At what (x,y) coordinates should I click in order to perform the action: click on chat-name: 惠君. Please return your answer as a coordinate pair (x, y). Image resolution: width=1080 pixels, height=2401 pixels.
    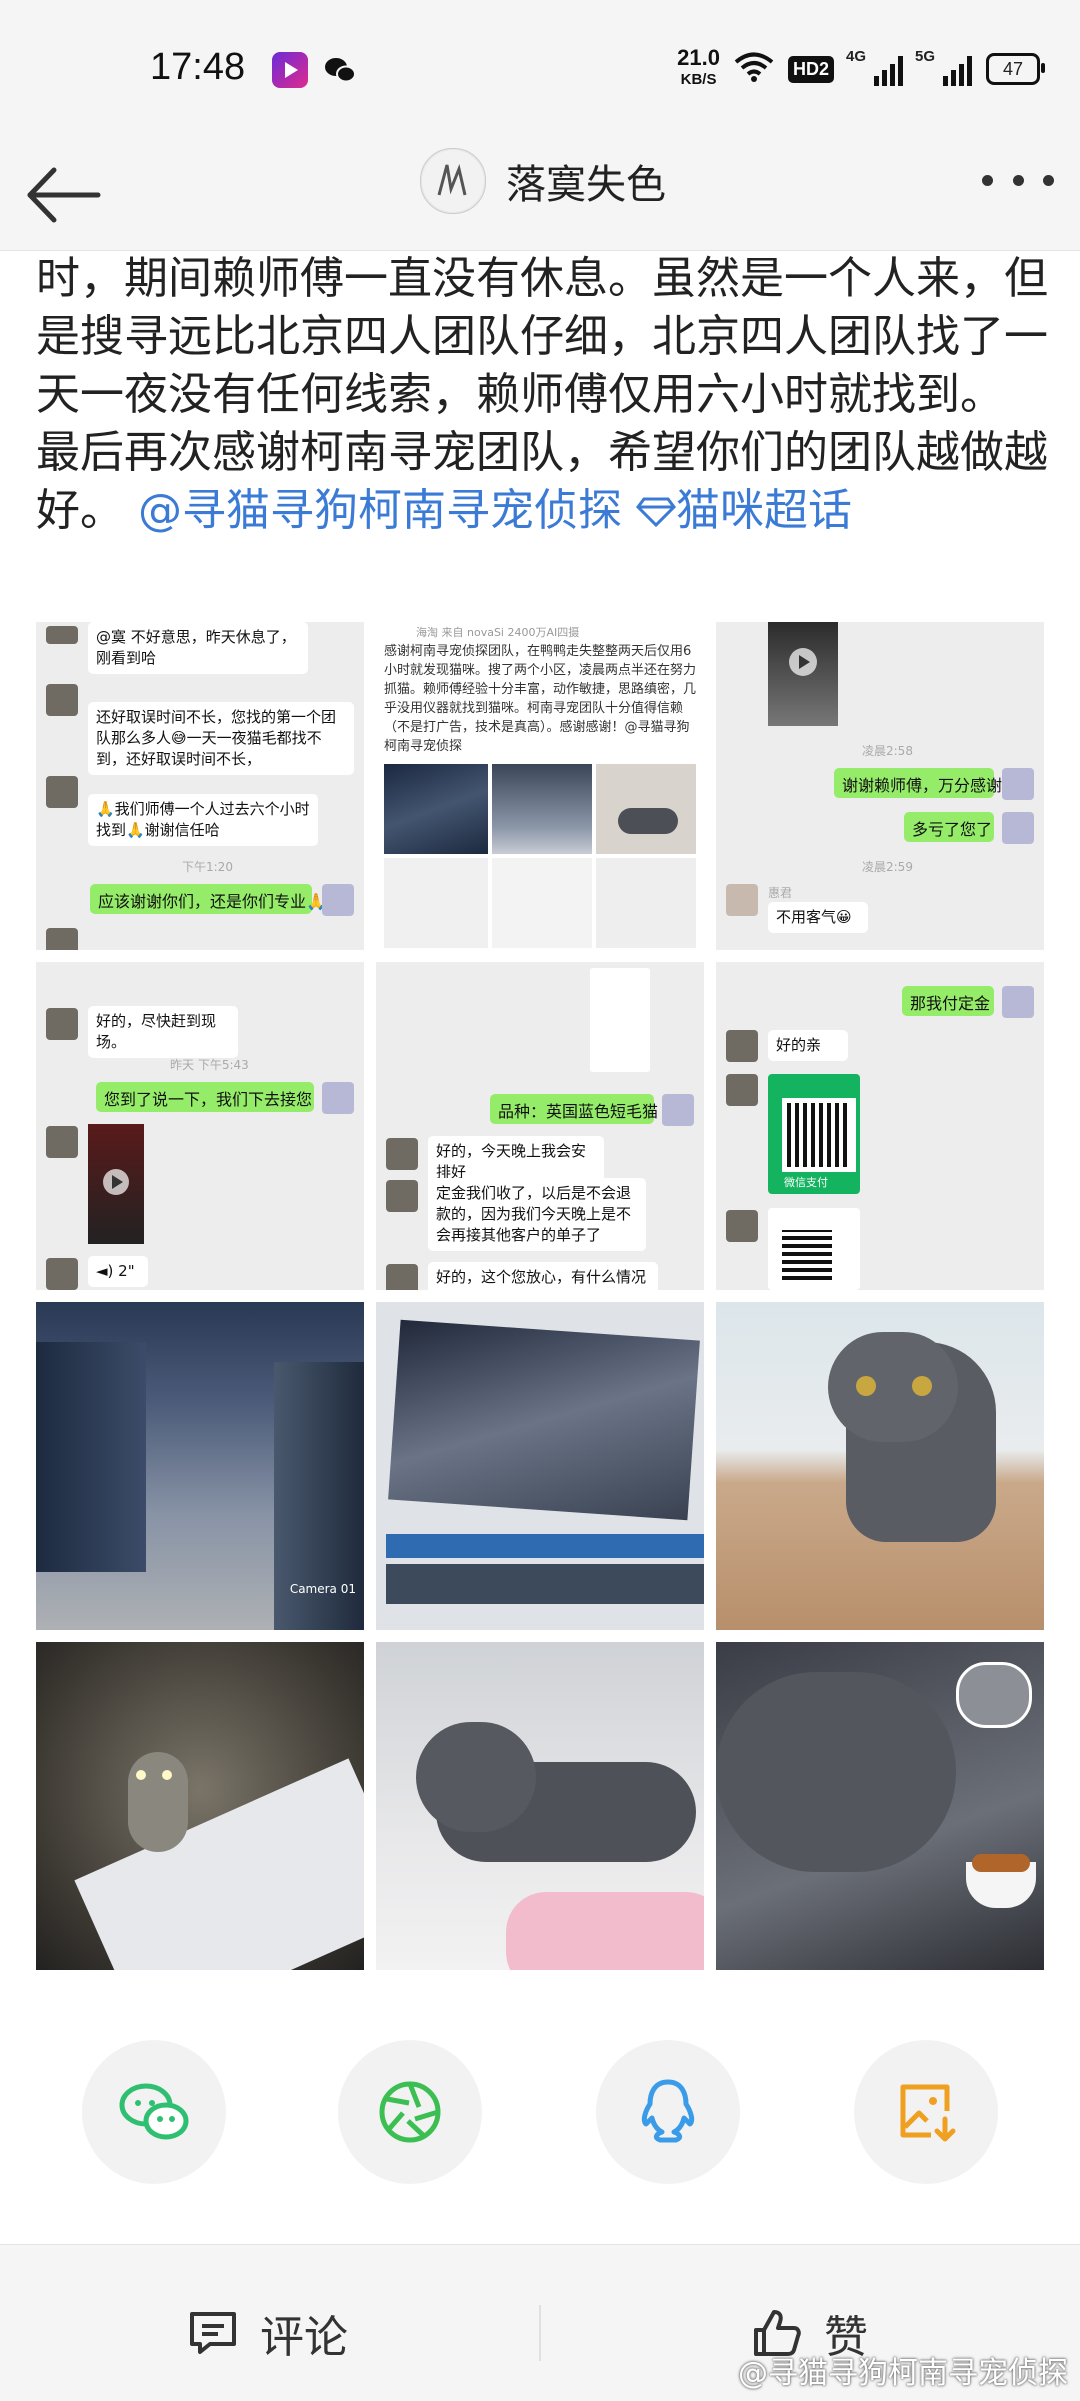
    Looking at the image, I should click on (780, 893).